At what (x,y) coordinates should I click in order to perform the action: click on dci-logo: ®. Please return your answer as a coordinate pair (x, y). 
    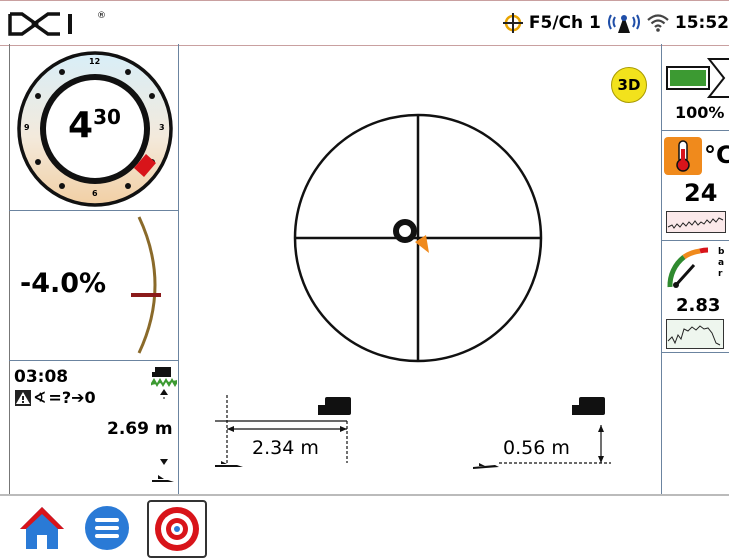
    Looking at the image, I should click on (57, 24).